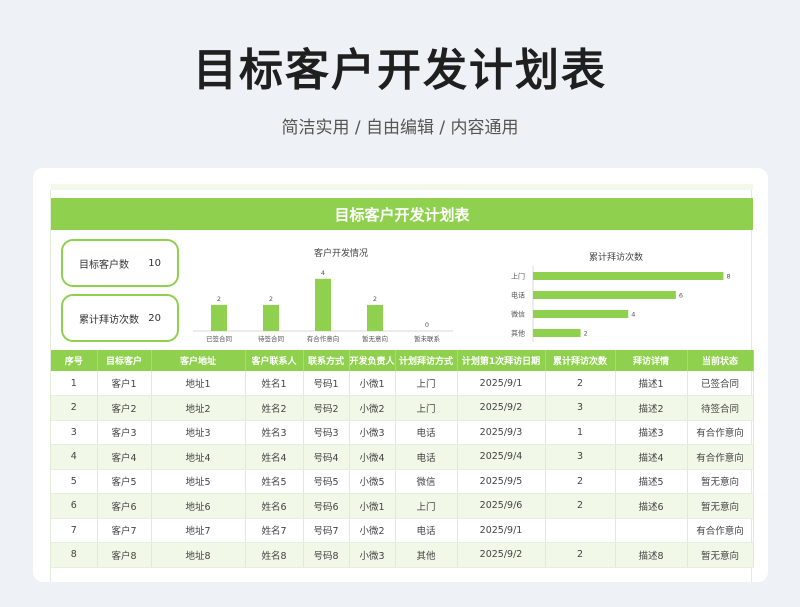 This screenshot has height=607, width=800. What do you see at coordinates (74, 506) in the screenshot?
I see `table-cell: 6` at bounding box center [74, 506].